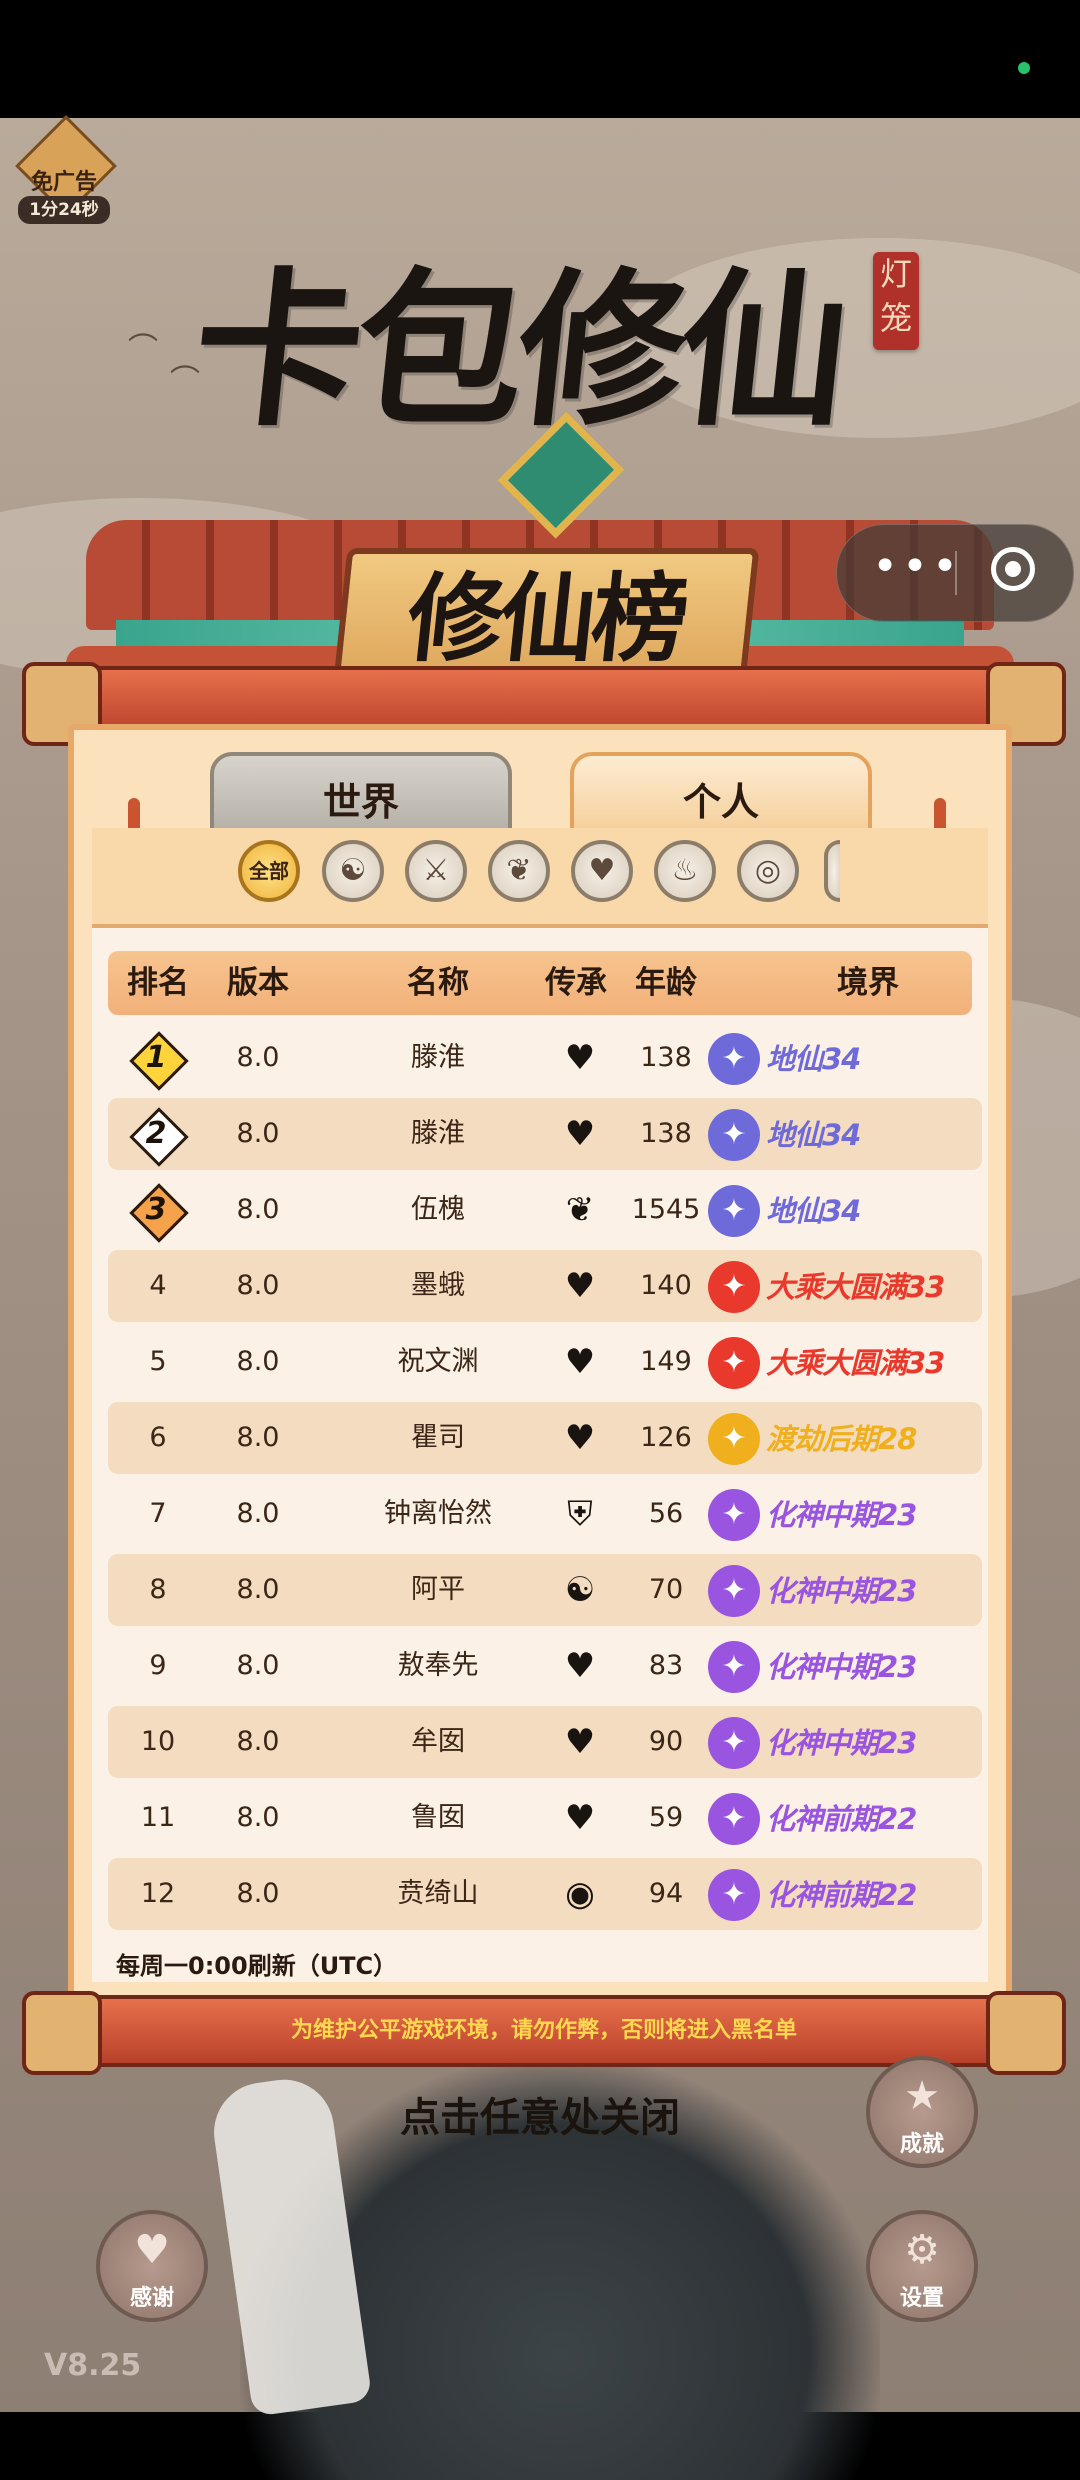 The height and width of the screenshot is (2480, 1080). I want to click on close-miniprogram-icon, so click(1013, 569).